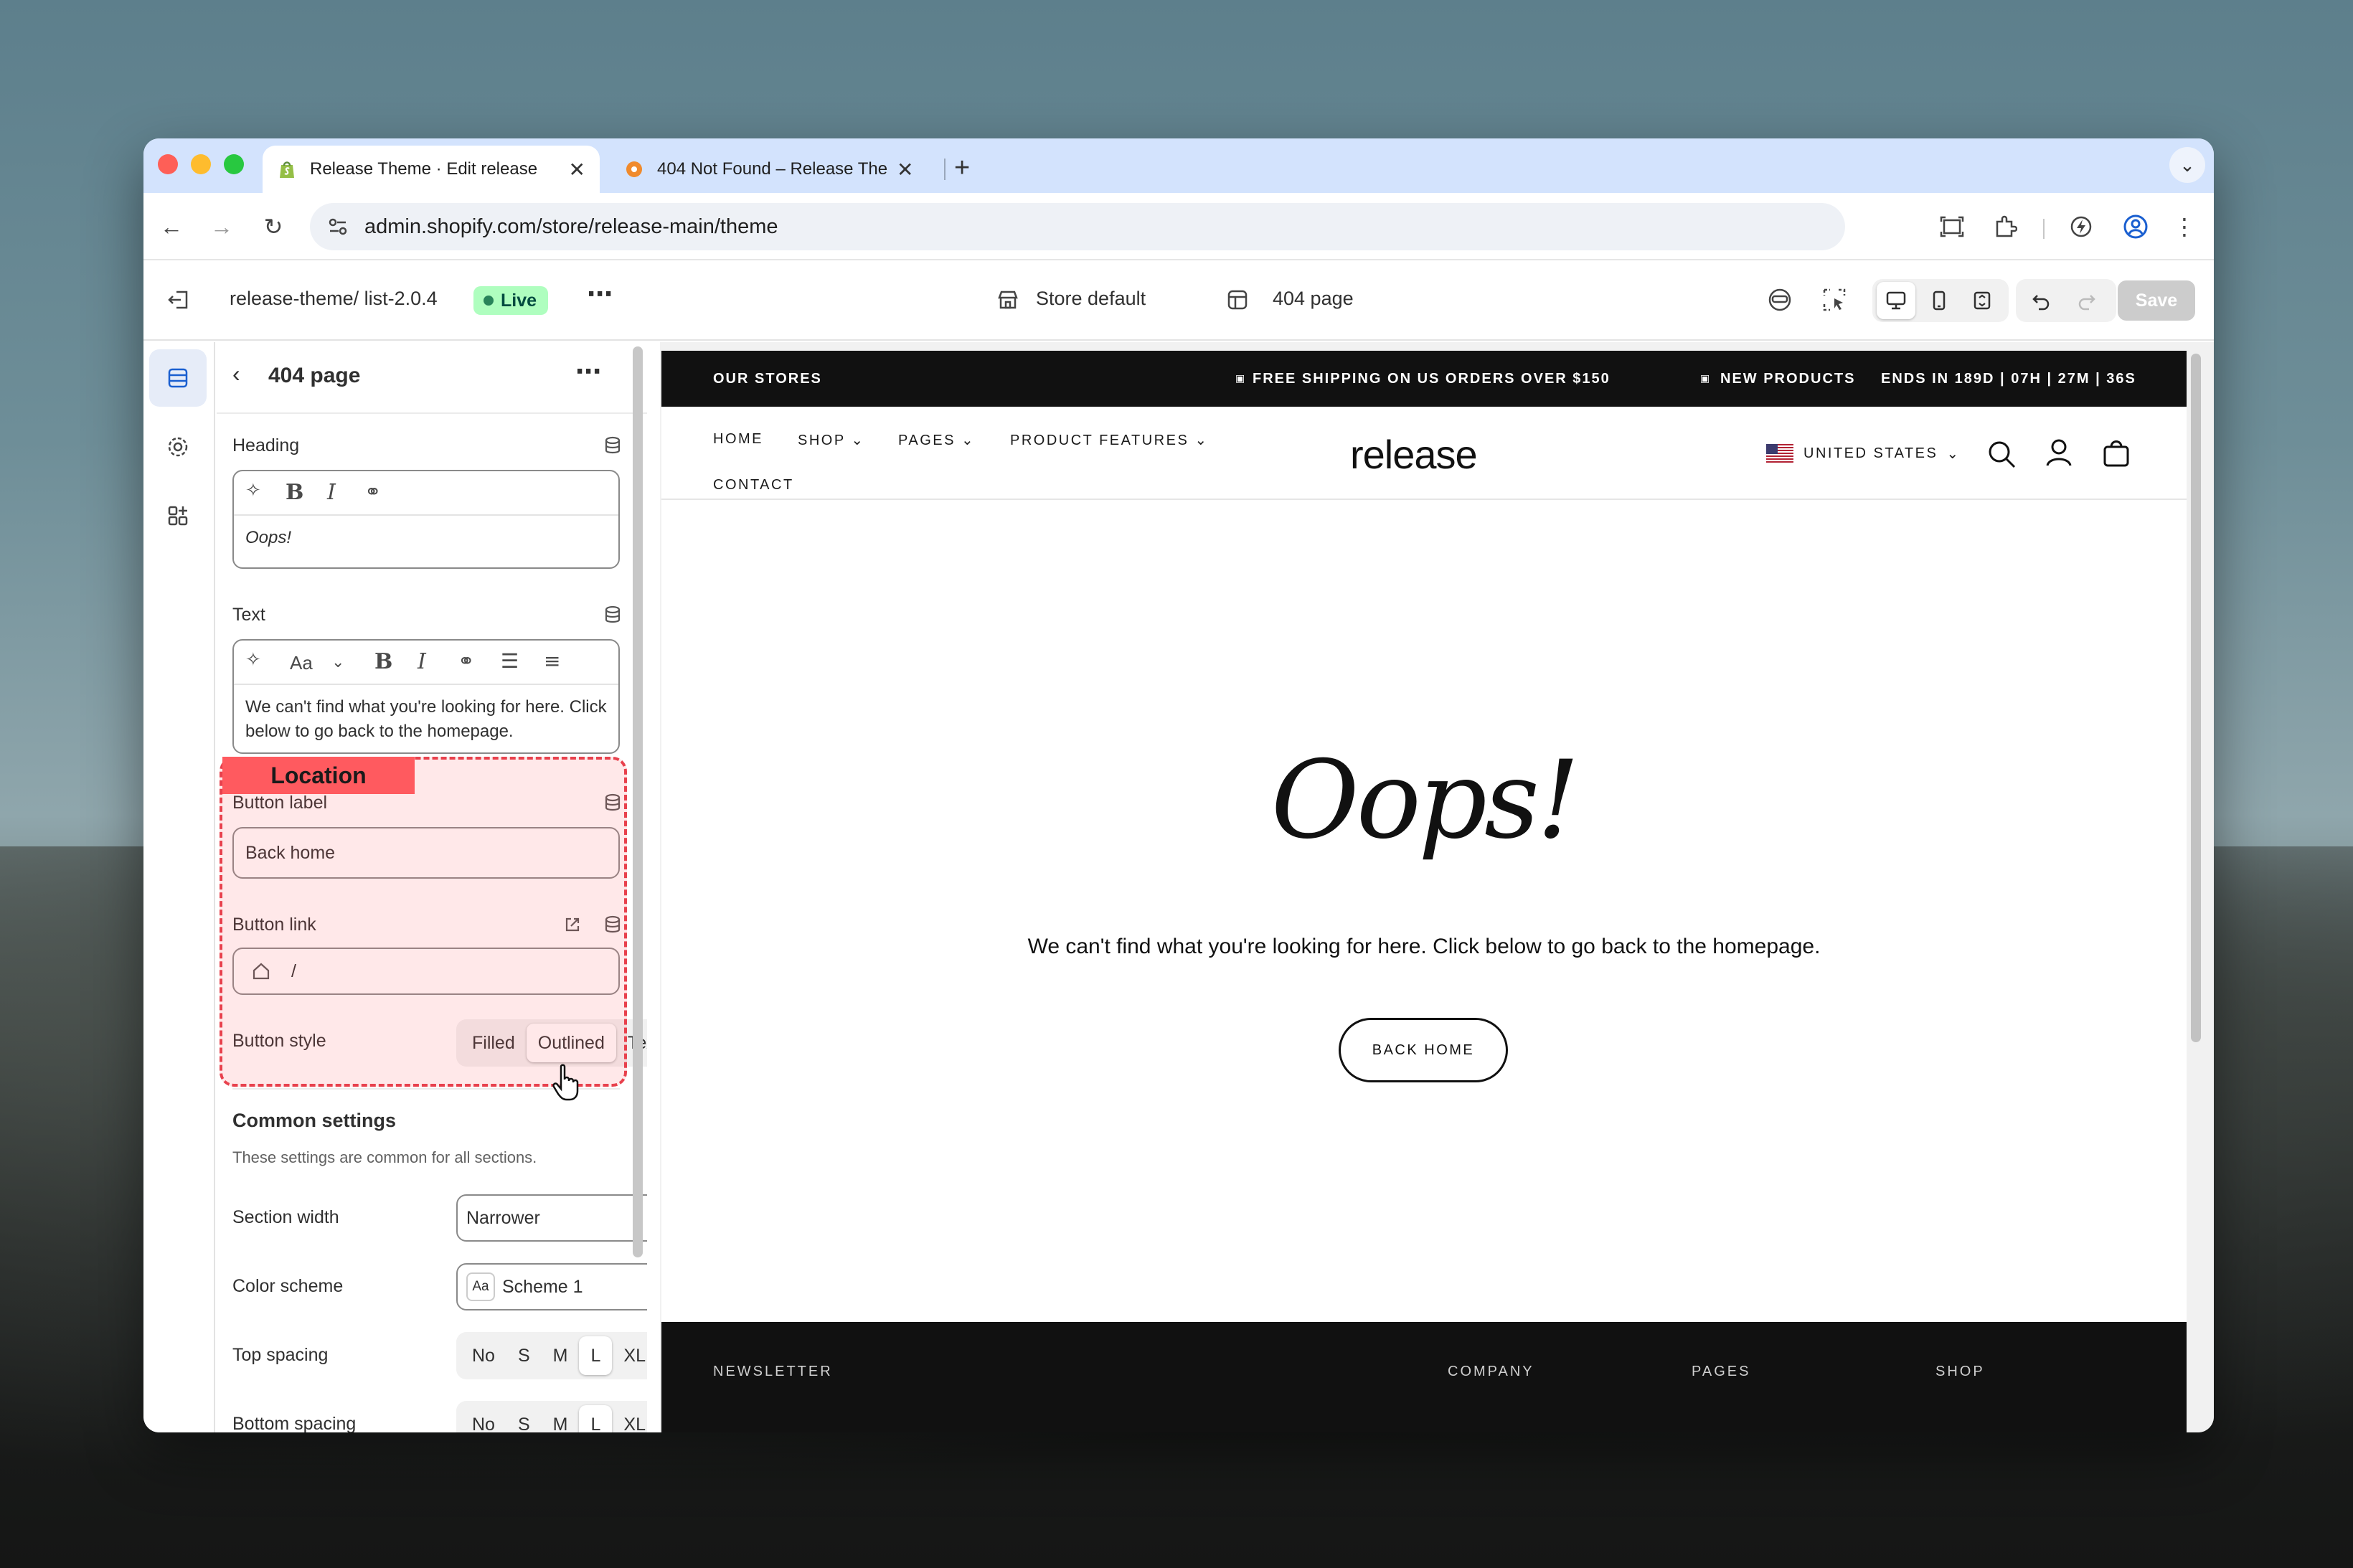  What do you see at coordinates (634, 169) in the screenshot?
I see `puzzle-favicon-icon` at bounding box center [634, 169].